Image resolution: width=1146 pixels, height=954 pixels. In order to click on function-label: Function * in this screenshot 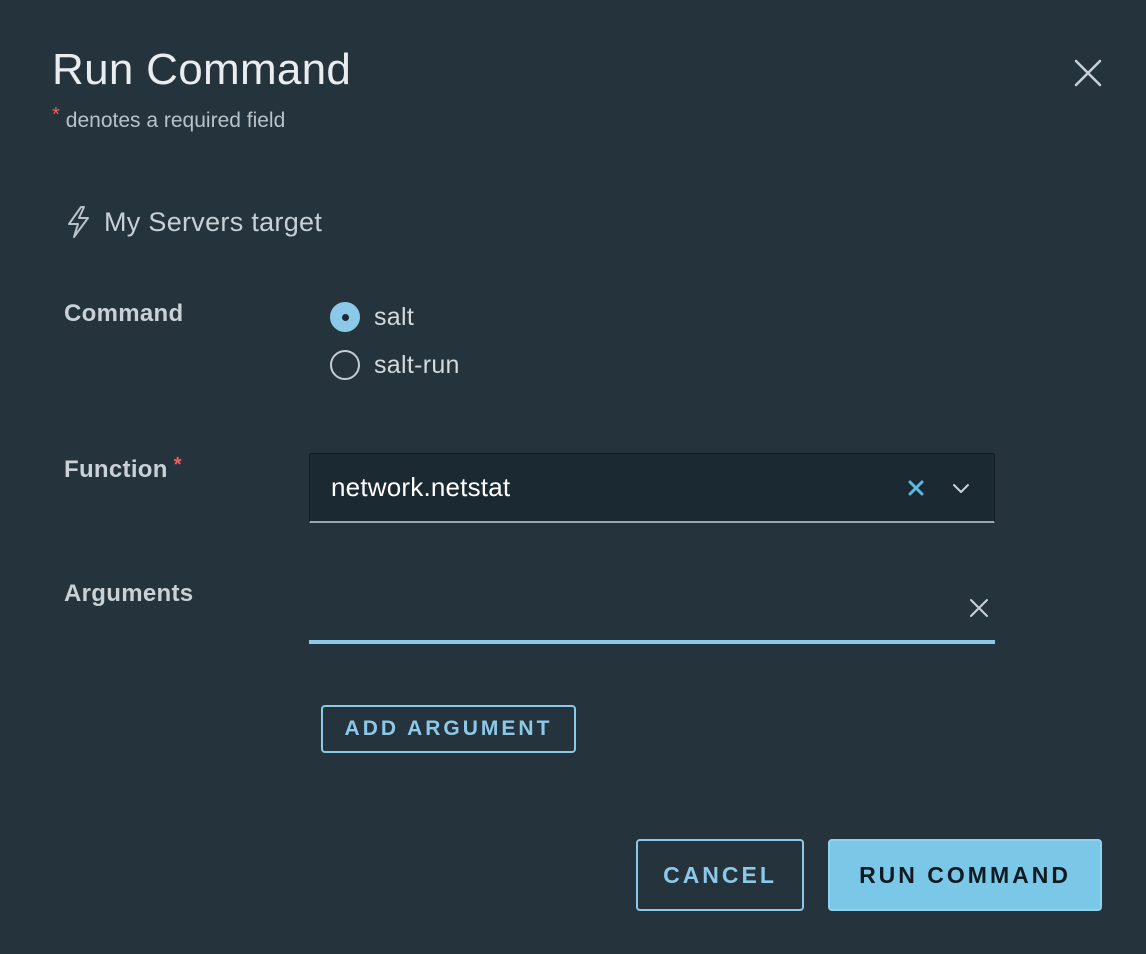, I will do `click(126, 469)`.